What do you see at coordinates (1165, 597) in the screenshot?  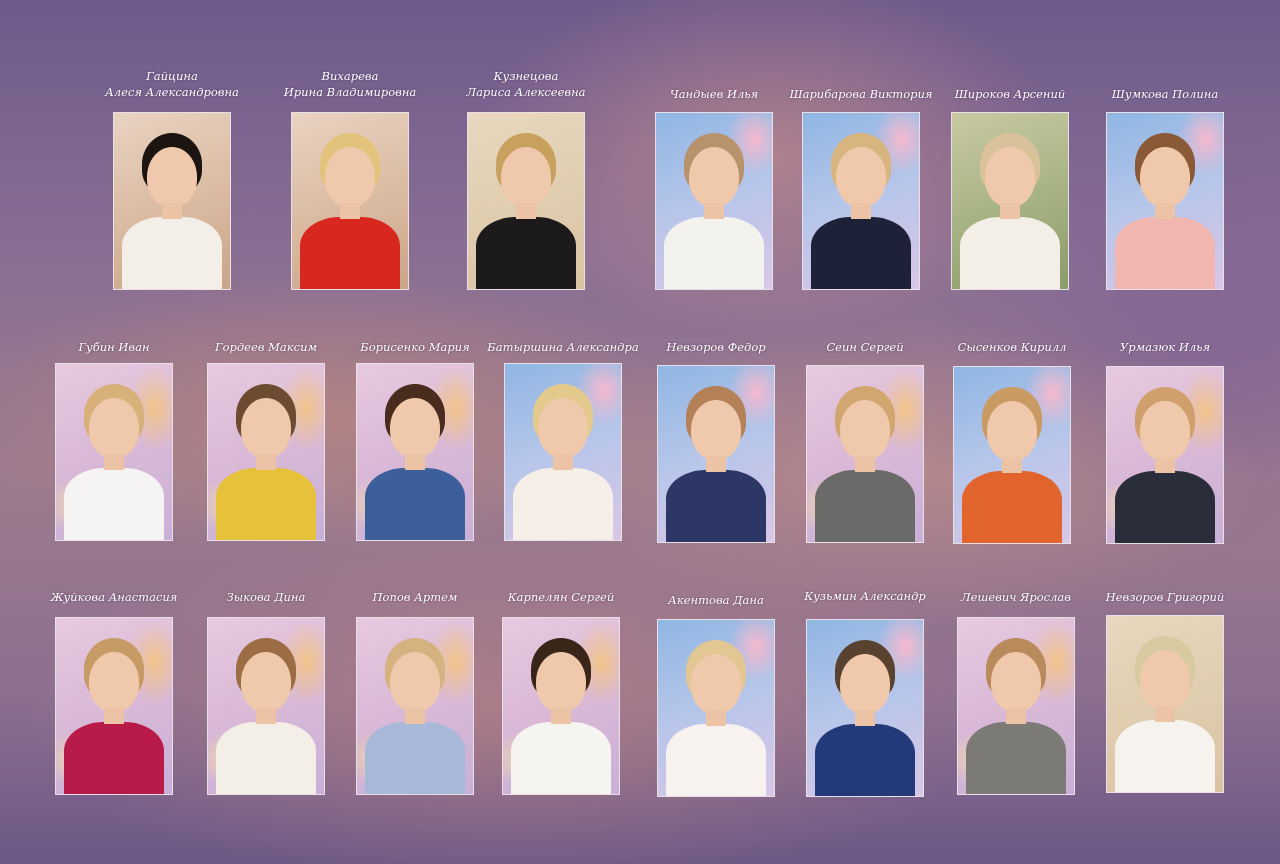 I see `person-name: Невзоров Григорий` at bounding box center [1165, 597].